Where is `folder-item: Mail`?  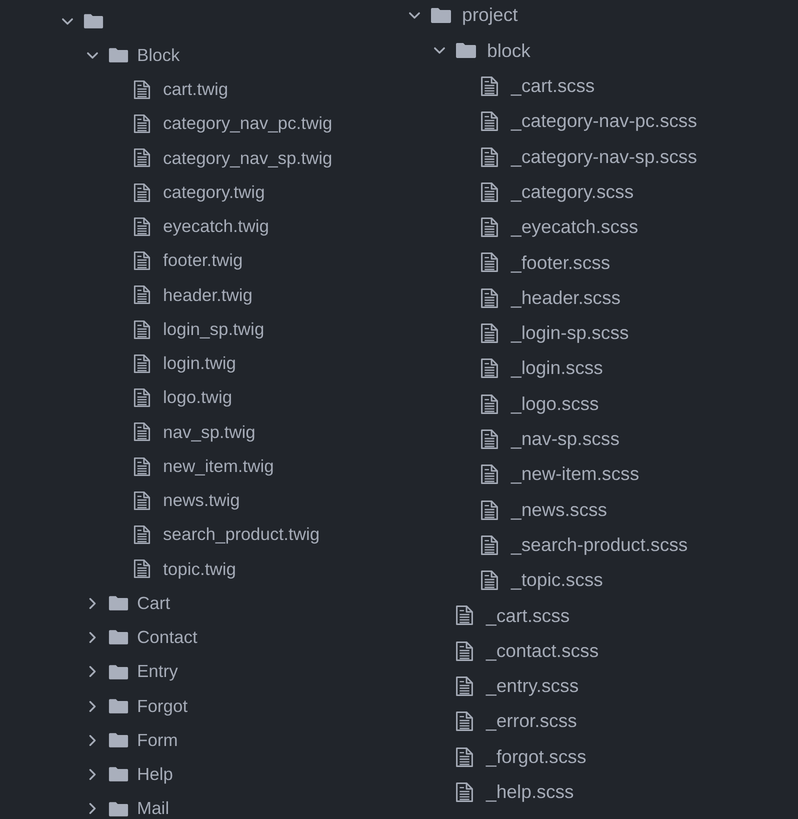 folder-item: Mail is located at coordinates (139, 808).